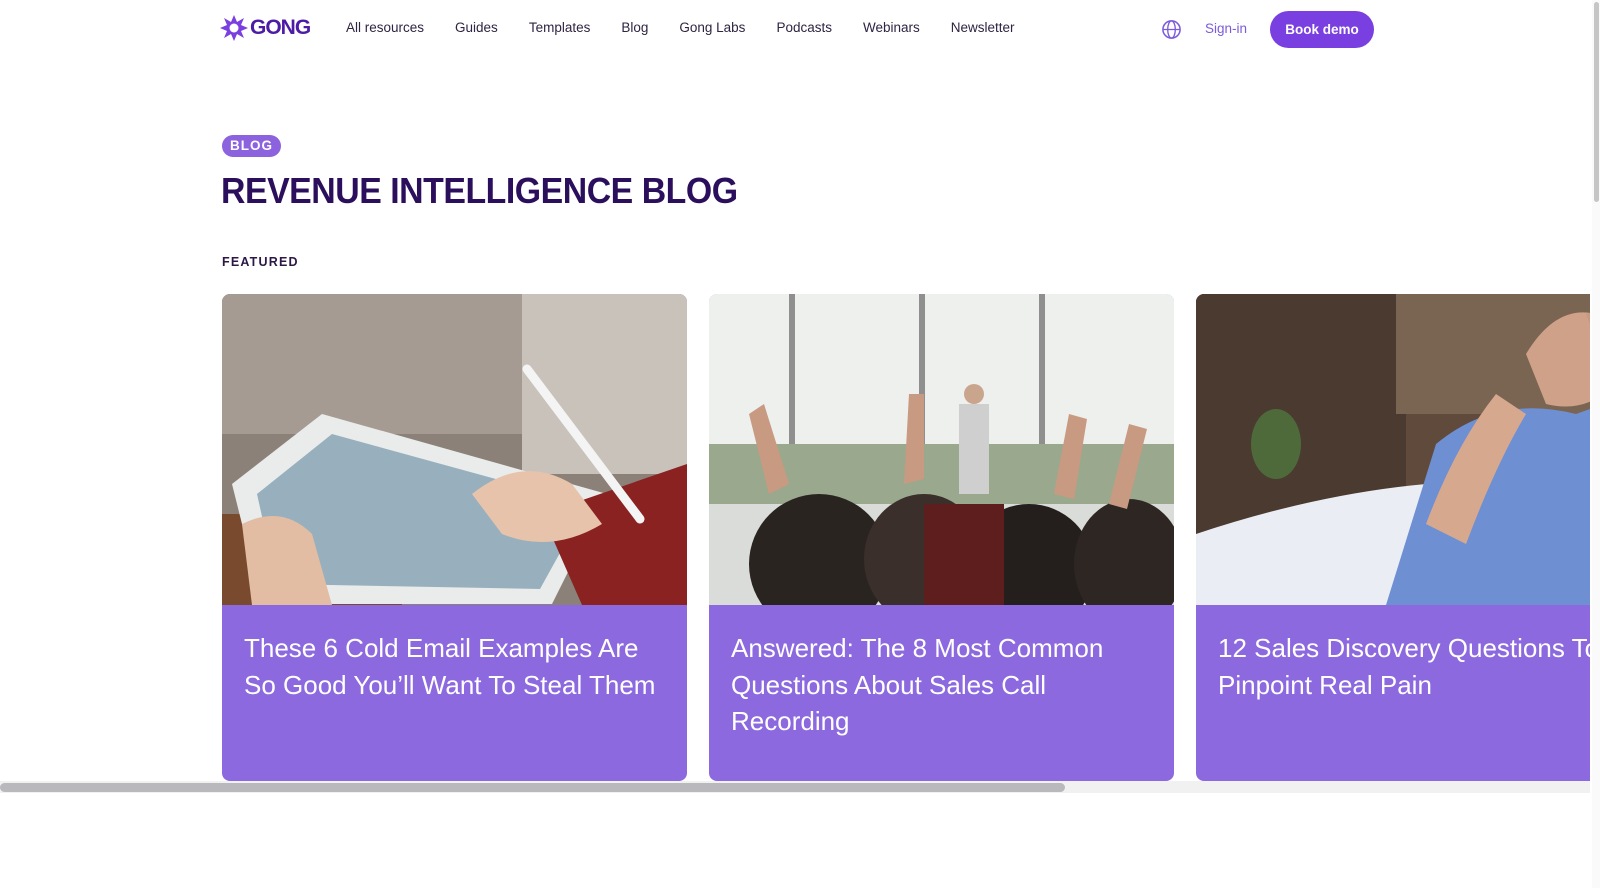 The image size is (1600, 888). Describe the element at coordinates (560, 27) in the screenshot. I see `nav-templates: Templates` at that location.